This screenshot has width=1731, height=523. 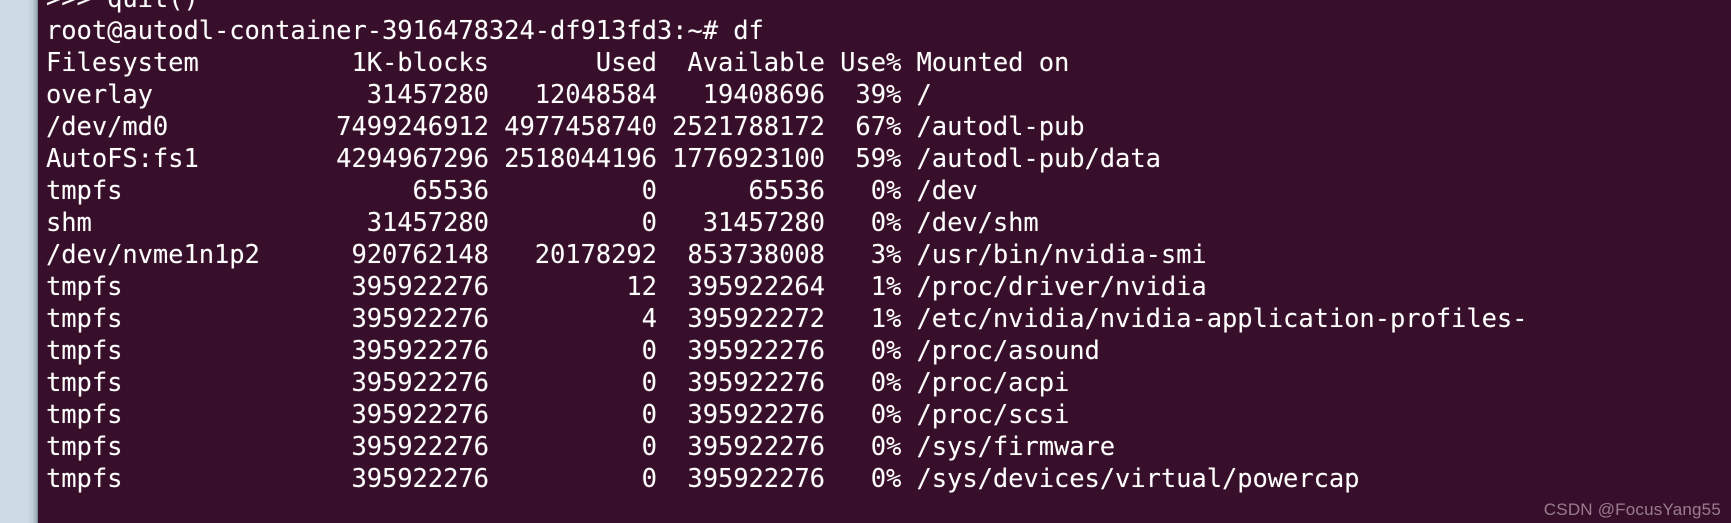 I want to click on terminal-left-gutter-scrollbar, so click(x=19, y=261).